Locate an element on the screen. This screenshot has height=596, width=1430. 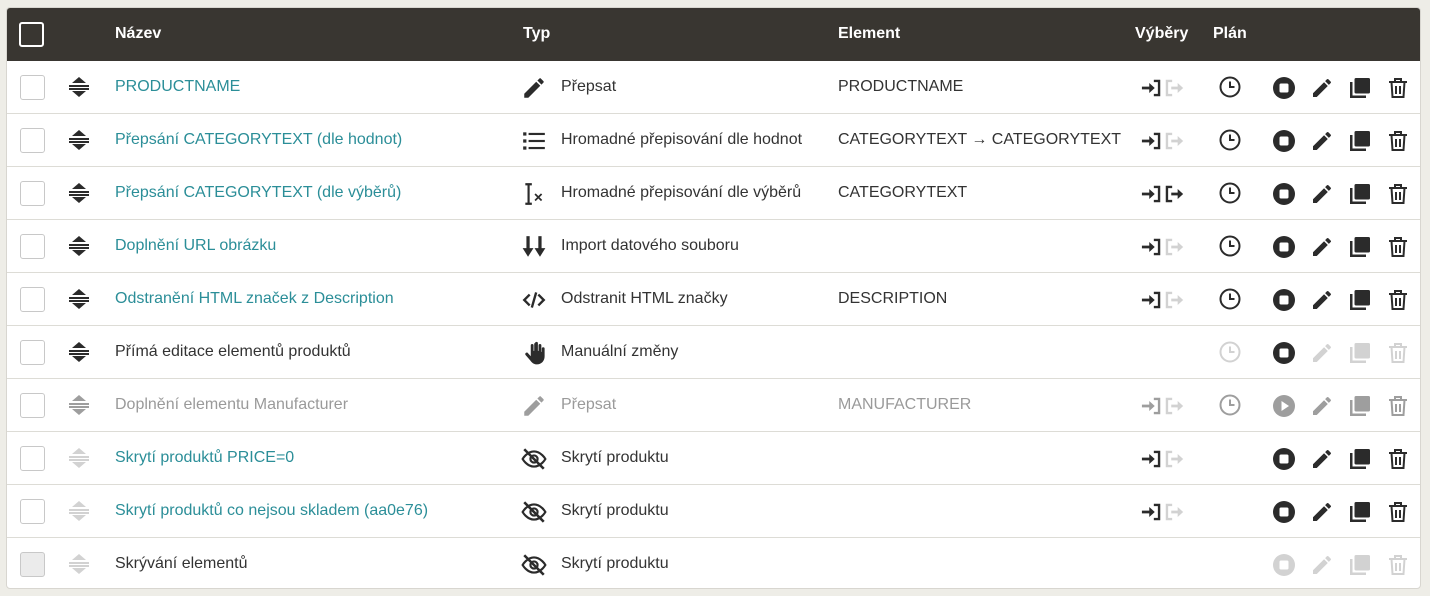
column-header-type: Typ is located at coordinates (536, 34).